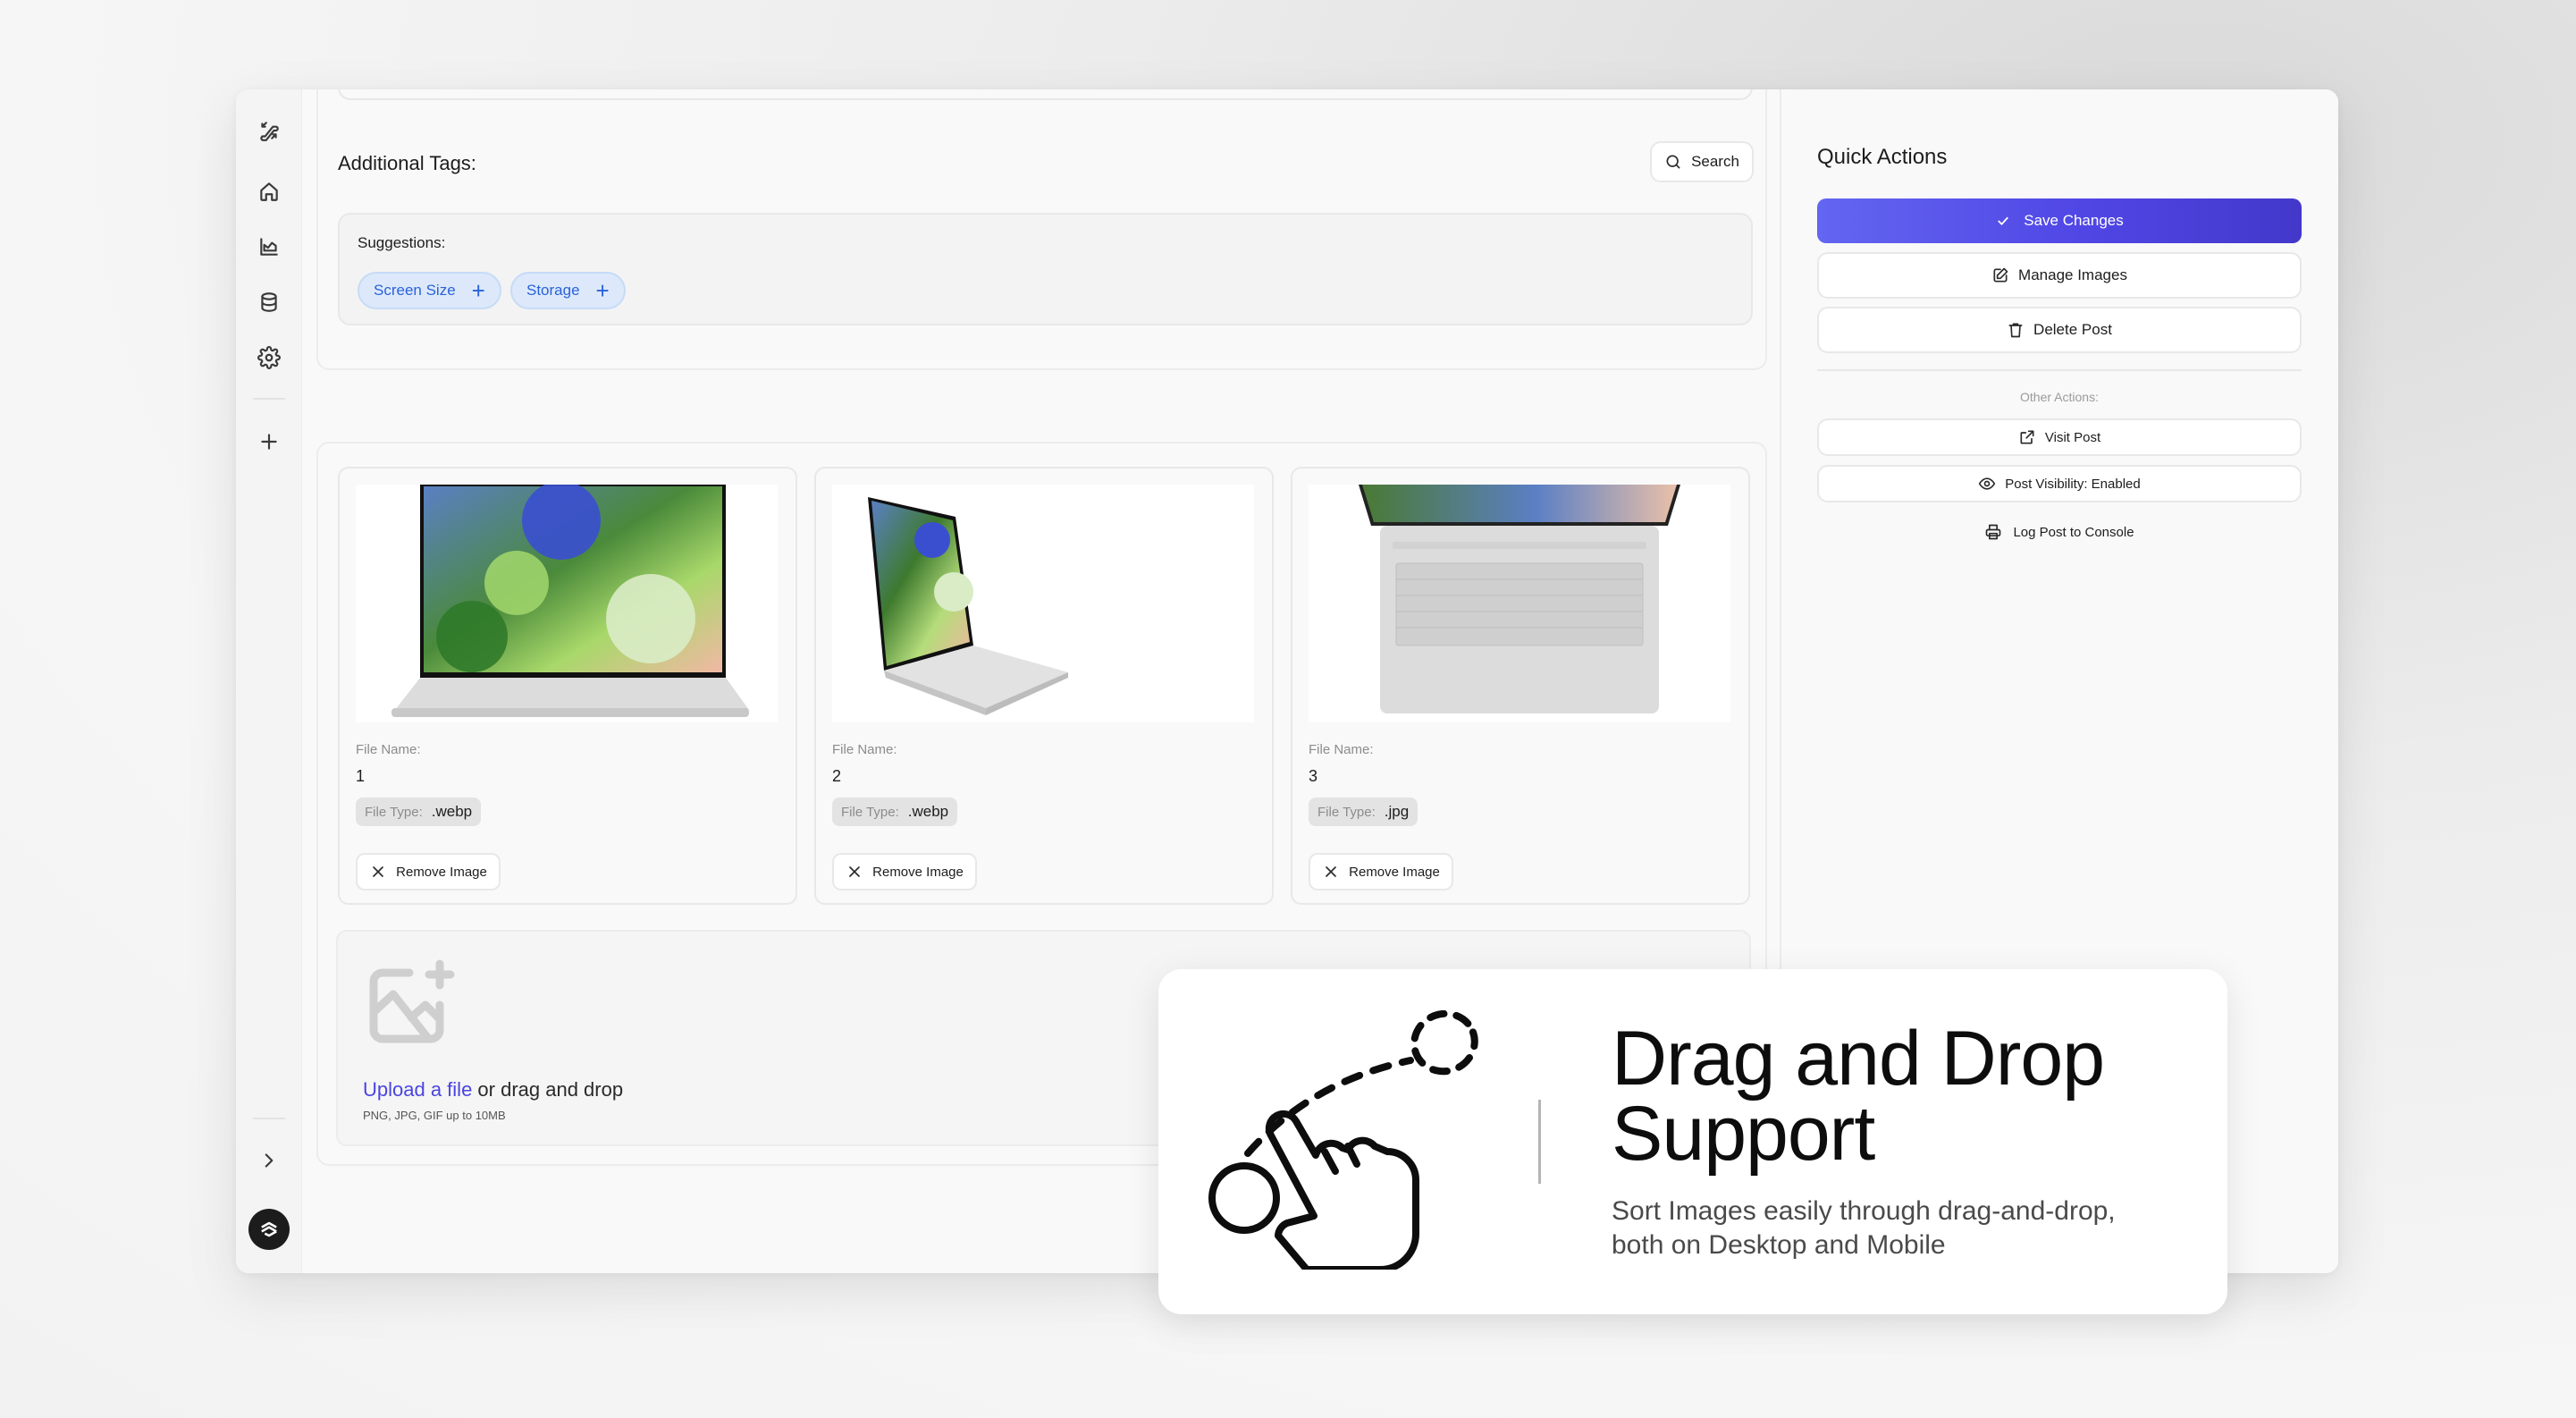 The image size is (2576, 1418). What do you see at coordinates (1673, 162) in the screenshot?
I see `search-icon` at bounding box center [1673, 162].